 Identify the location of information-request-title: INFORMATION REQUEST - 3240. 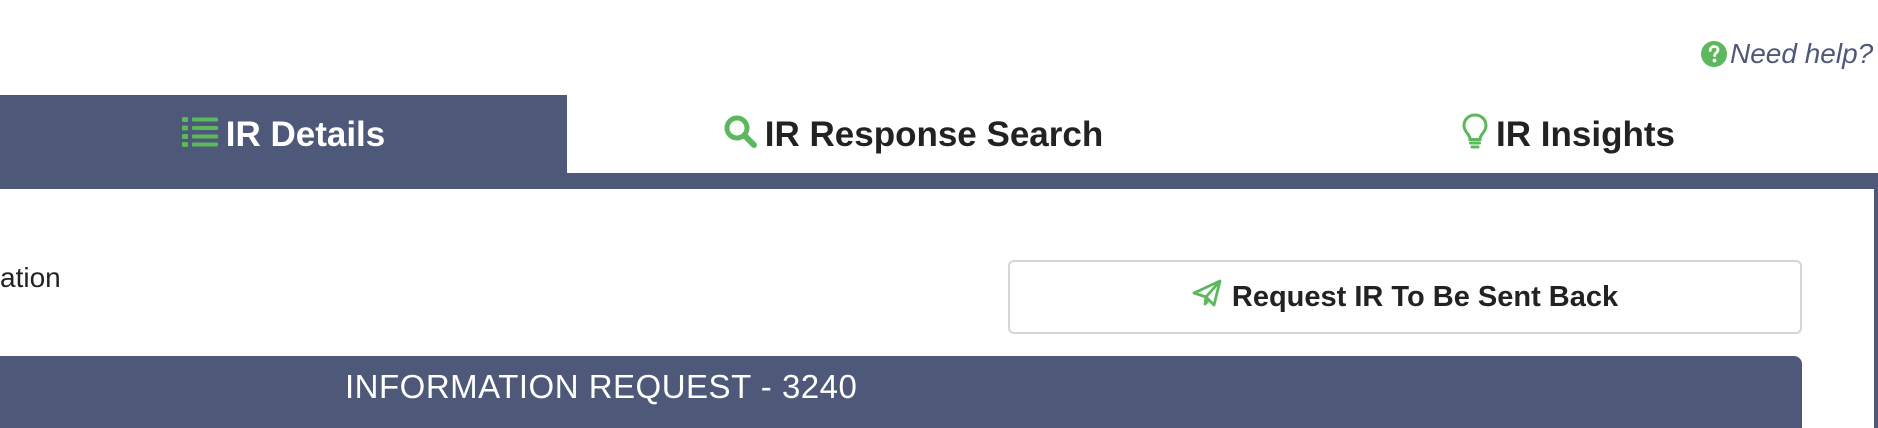
(601, 386).